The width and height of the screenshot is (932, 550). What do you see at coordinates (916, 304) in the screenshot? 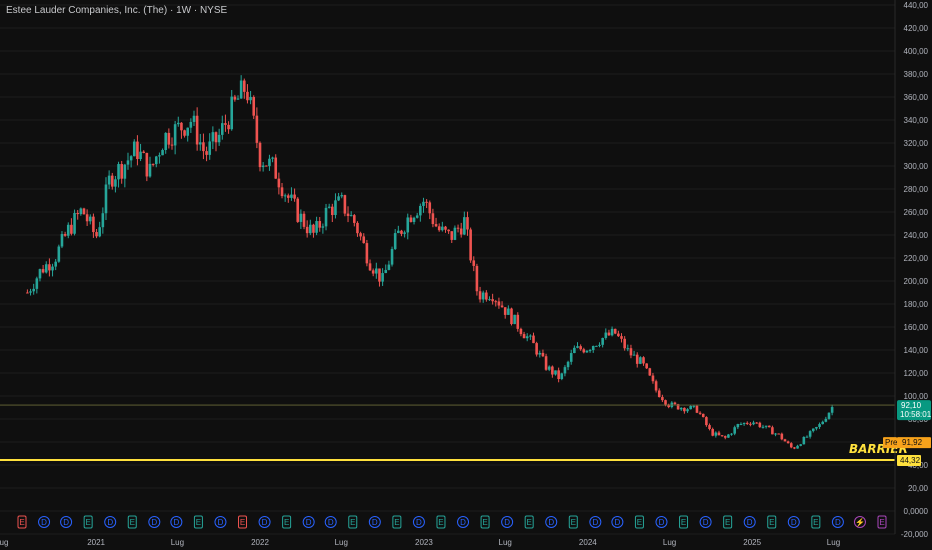
I see `price-tick-label: 180,00` at bounding box center [916, 304].